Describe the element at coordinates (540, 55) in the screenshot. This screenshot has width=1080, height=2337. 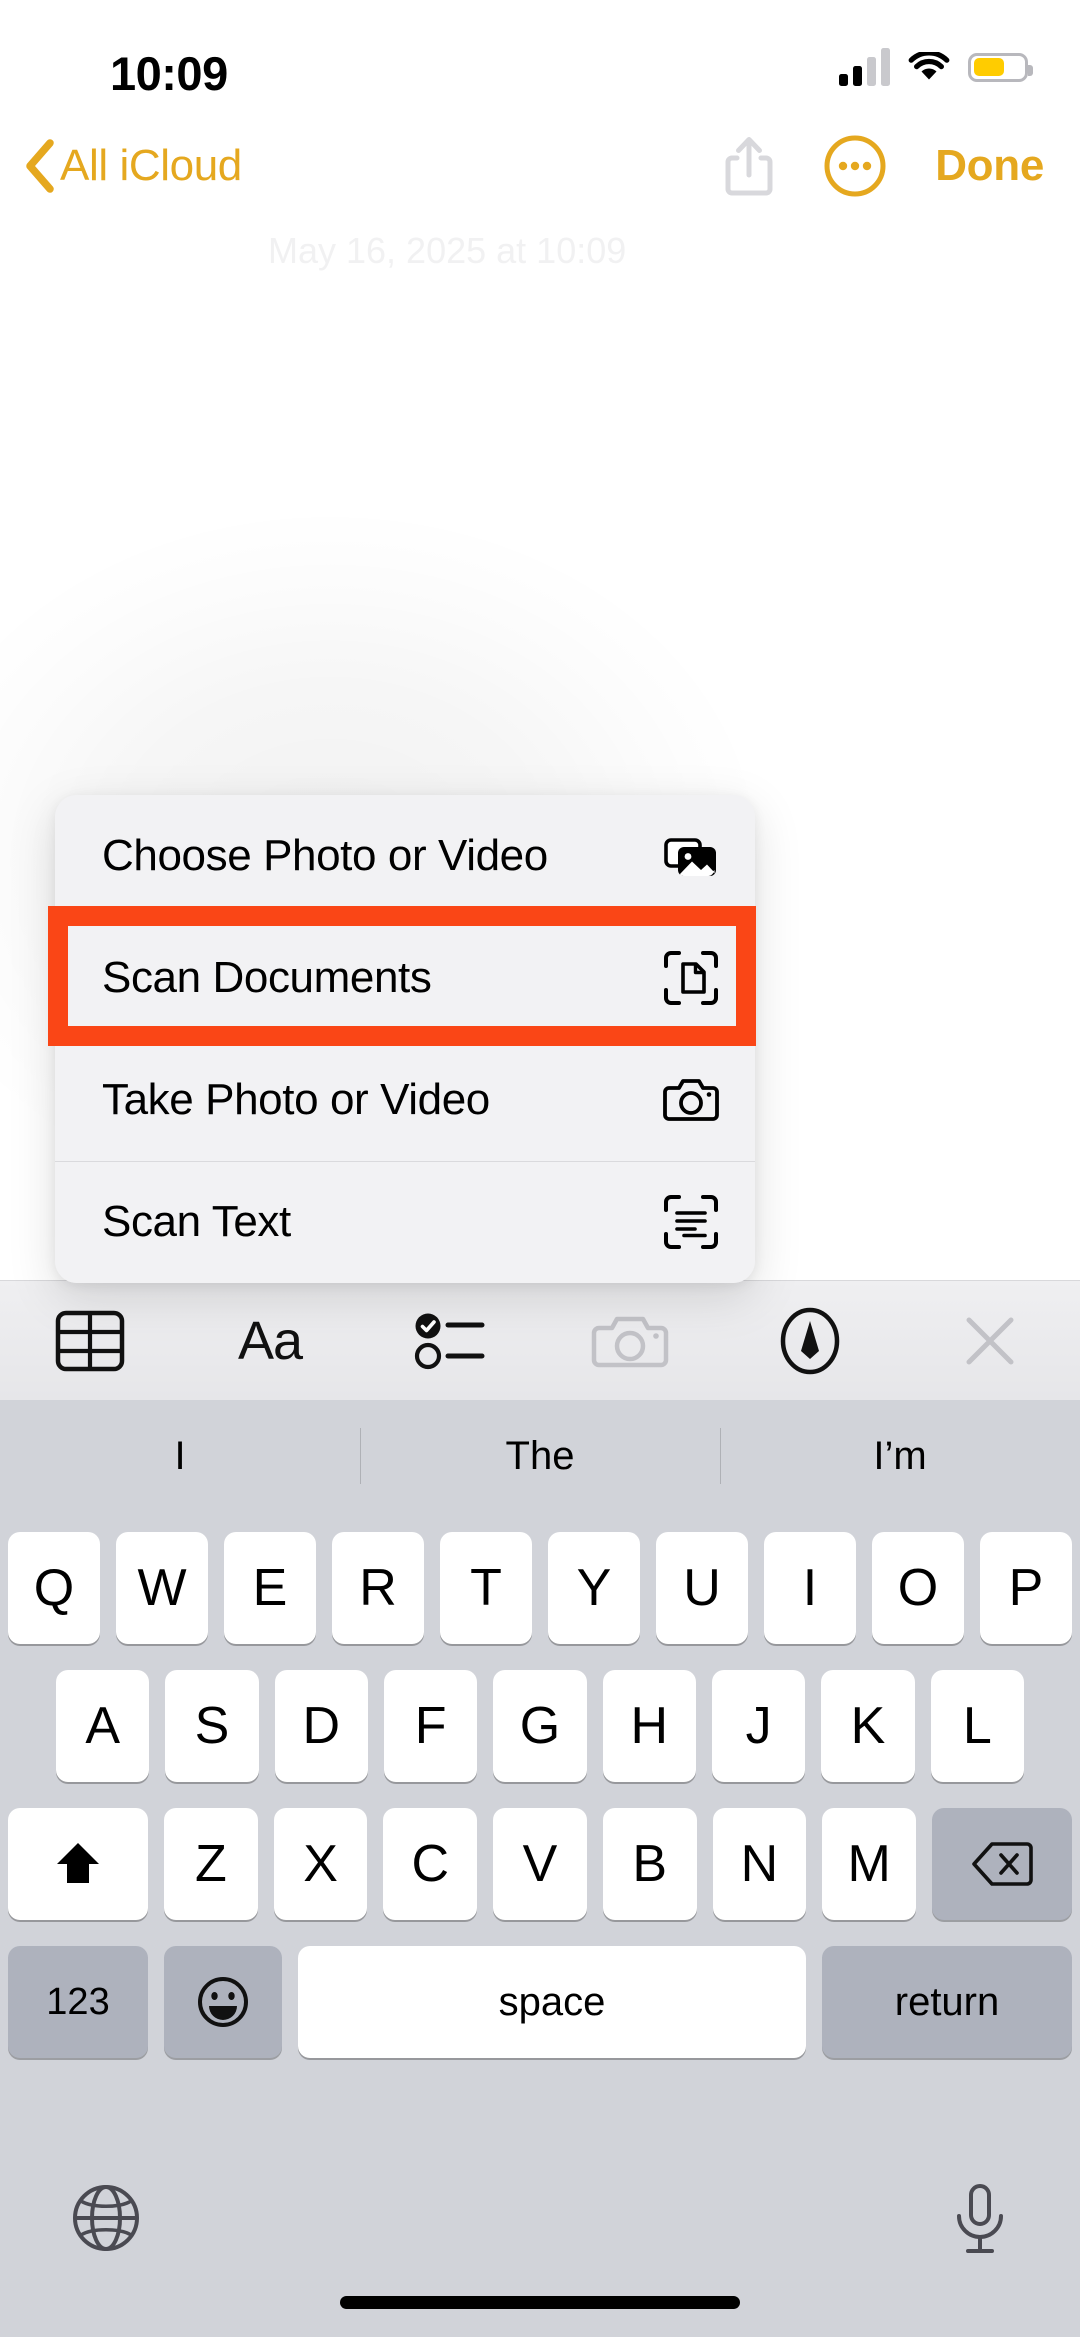
I see `status-bar: 10:09` at that location.